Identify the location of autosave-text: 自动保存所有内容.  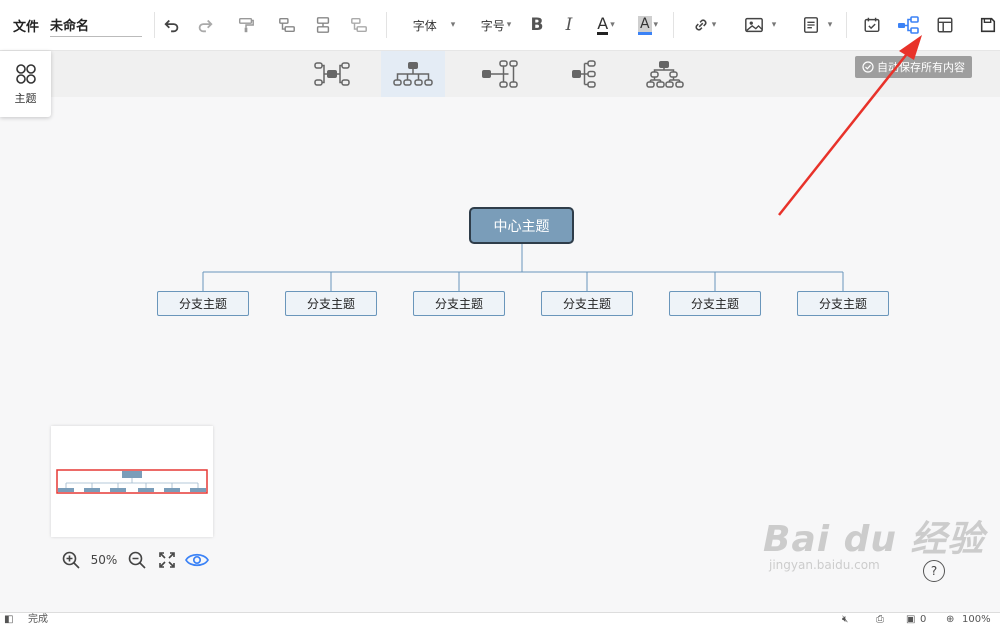
(921, 67).